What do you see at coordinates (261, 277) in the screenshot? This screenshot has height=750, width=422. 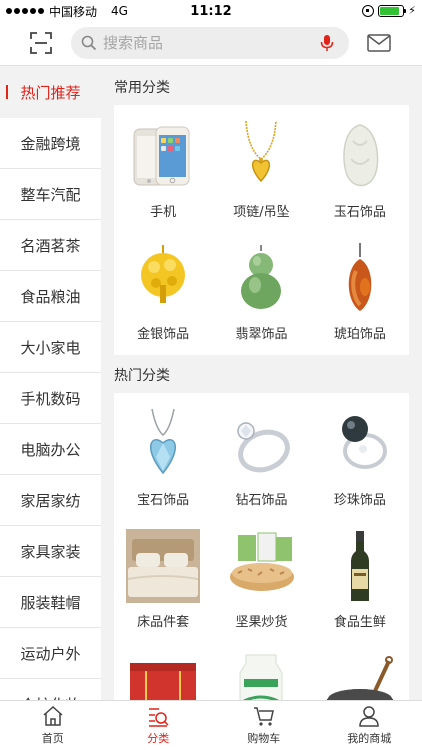 I see `jadeite-gourd-image` at bounding box center [261, 277].